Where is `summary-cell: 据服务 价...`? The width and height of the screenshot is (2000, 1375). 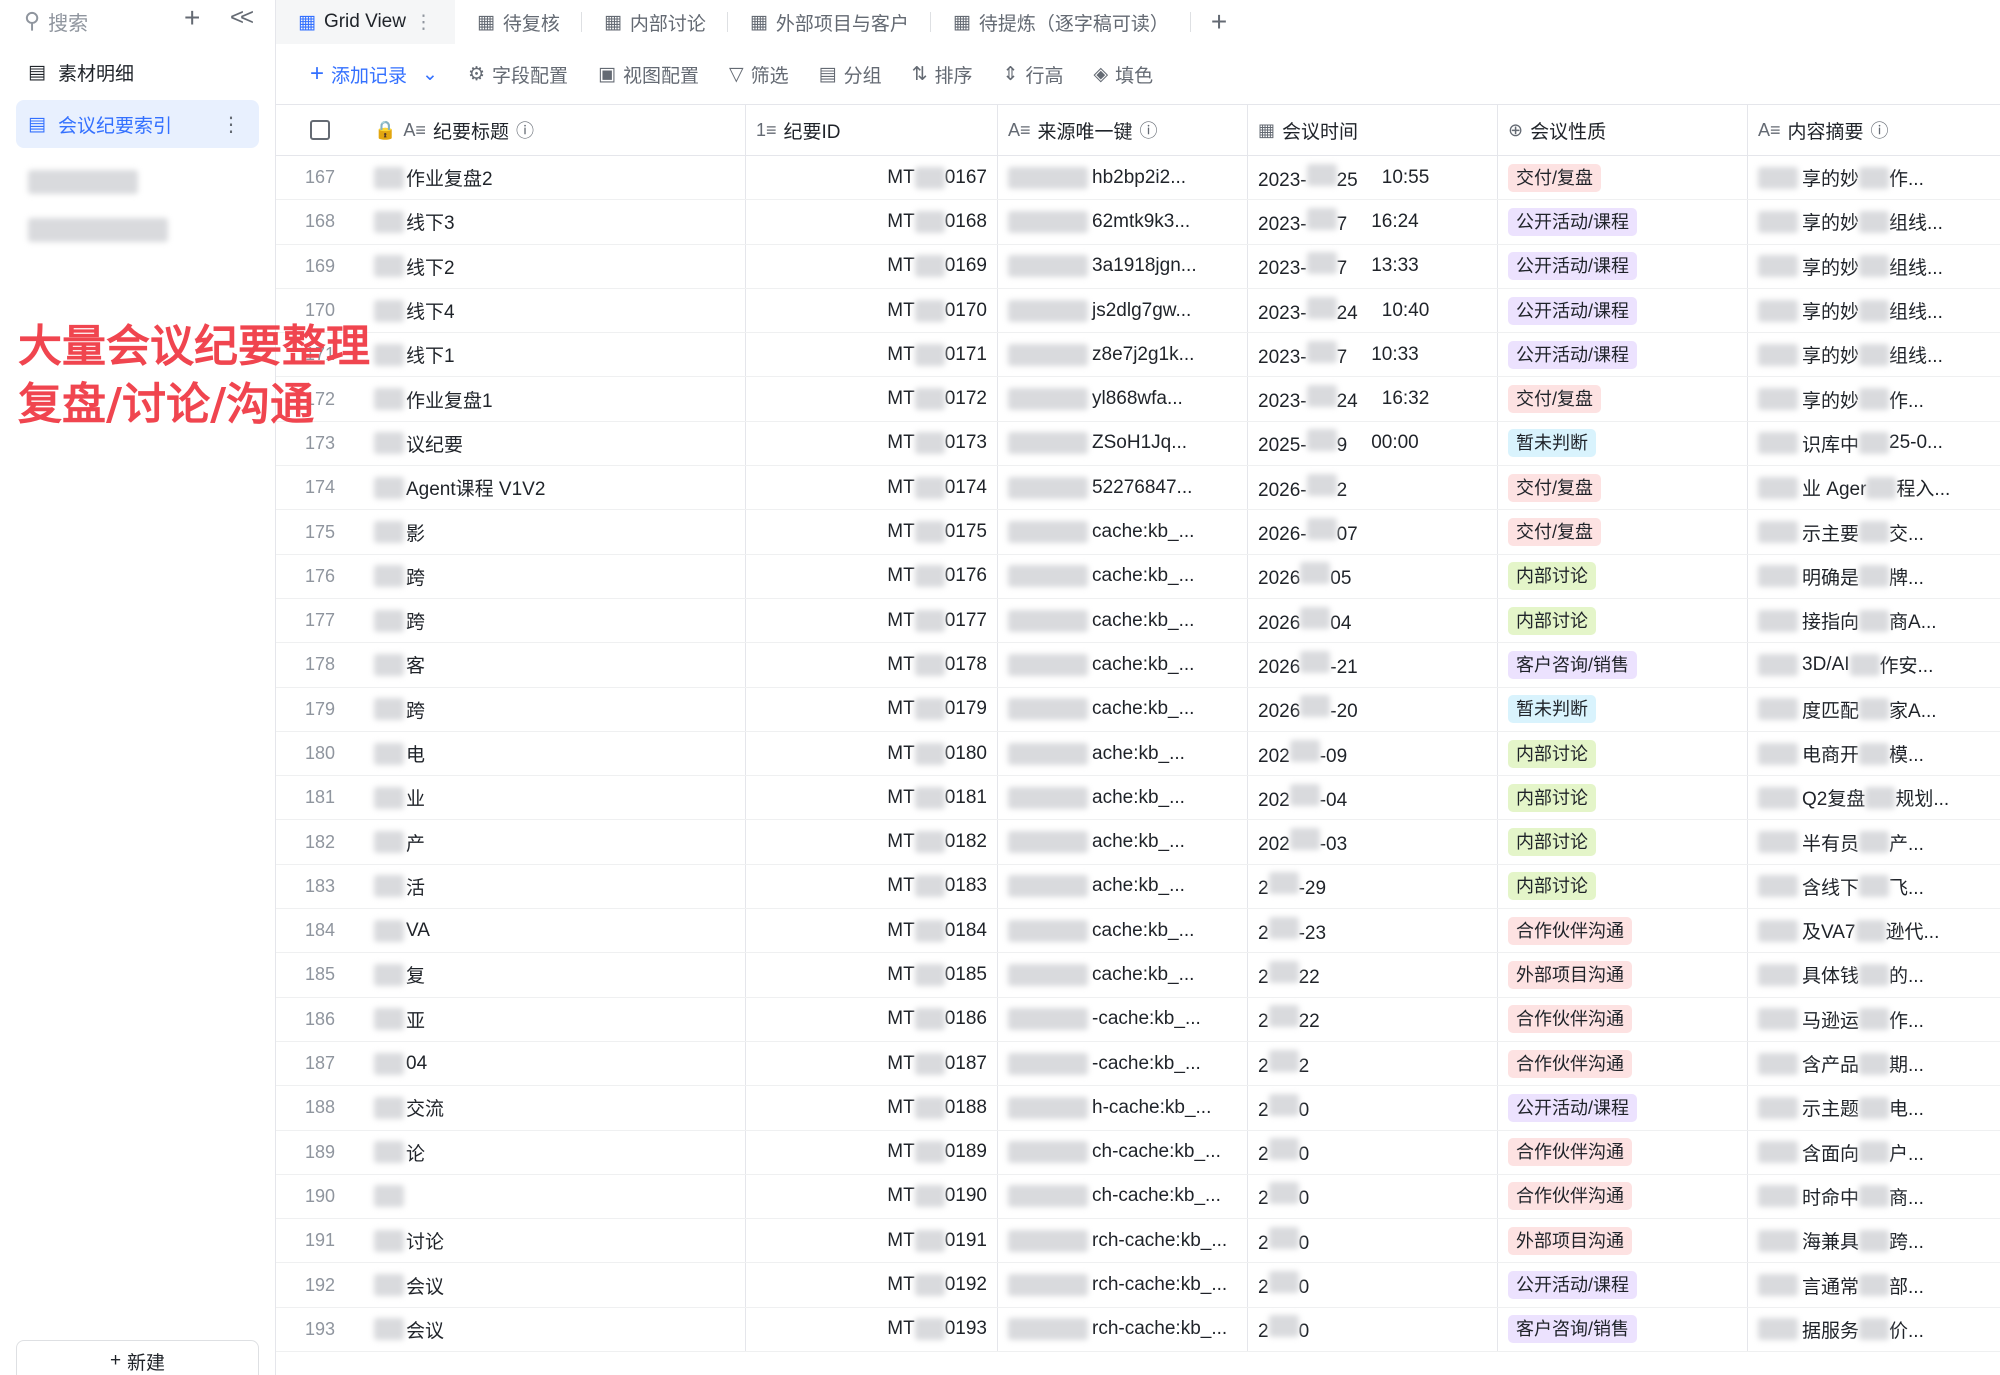 summary-cell: 据服务 价... is located at coordinates (1874, 1329).